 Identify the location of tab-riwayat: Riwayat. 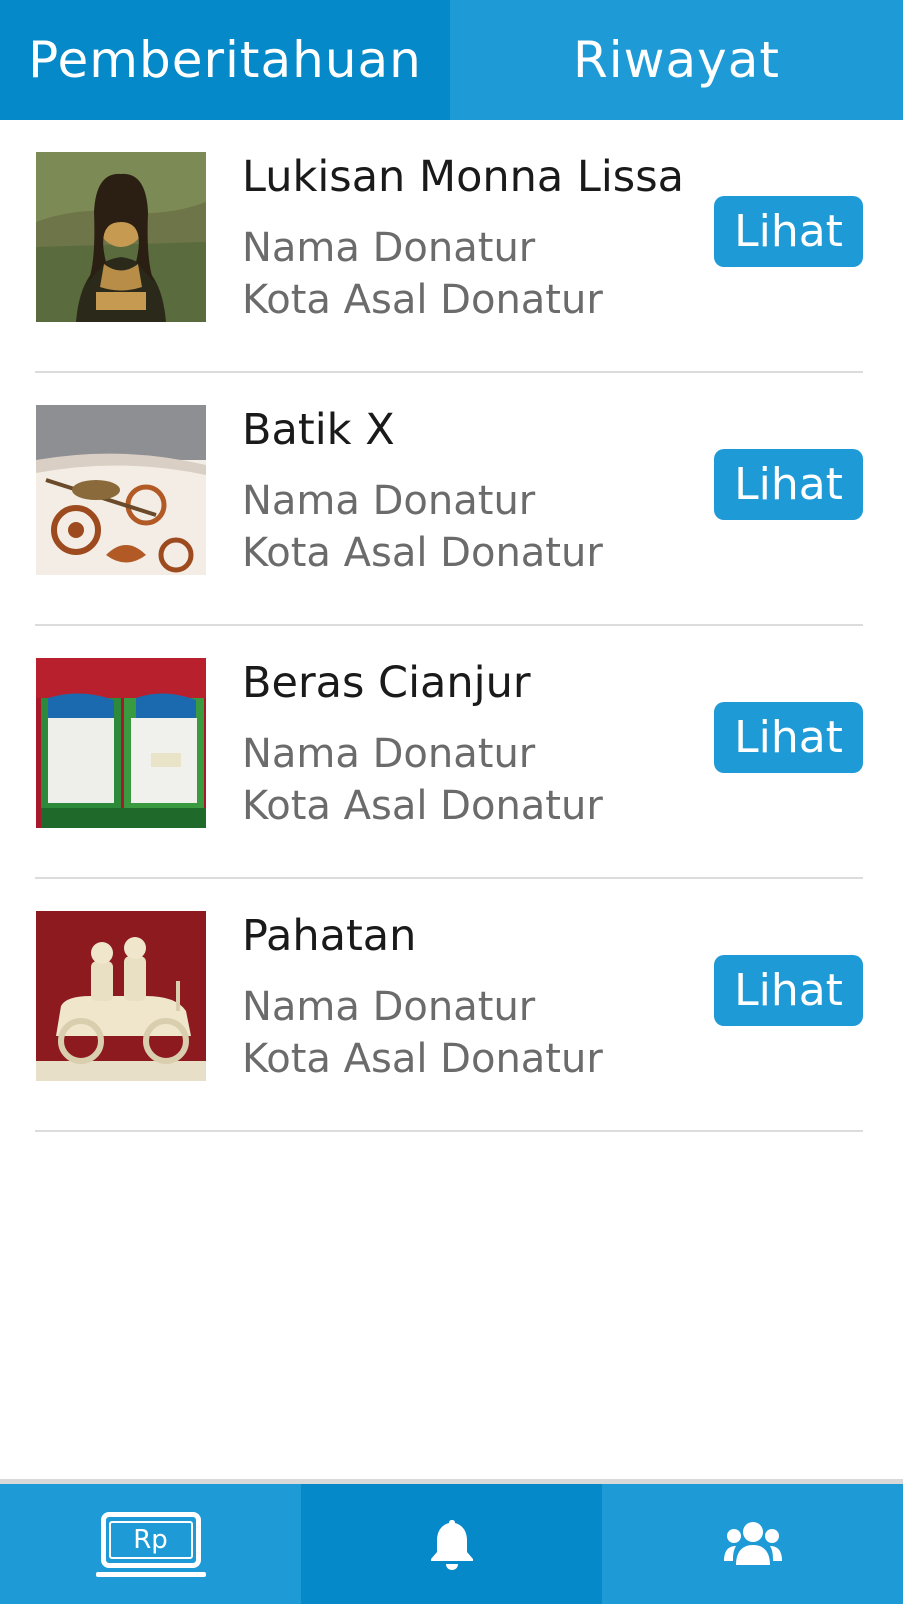
(676, 60).